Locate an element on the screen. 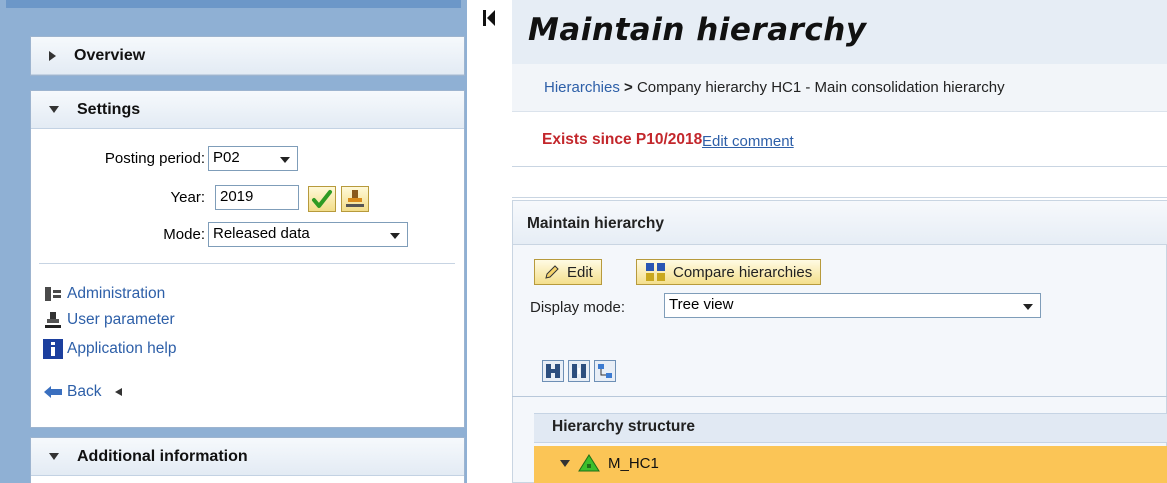  application-help-label: Application help is located at coordinates (122, 348).